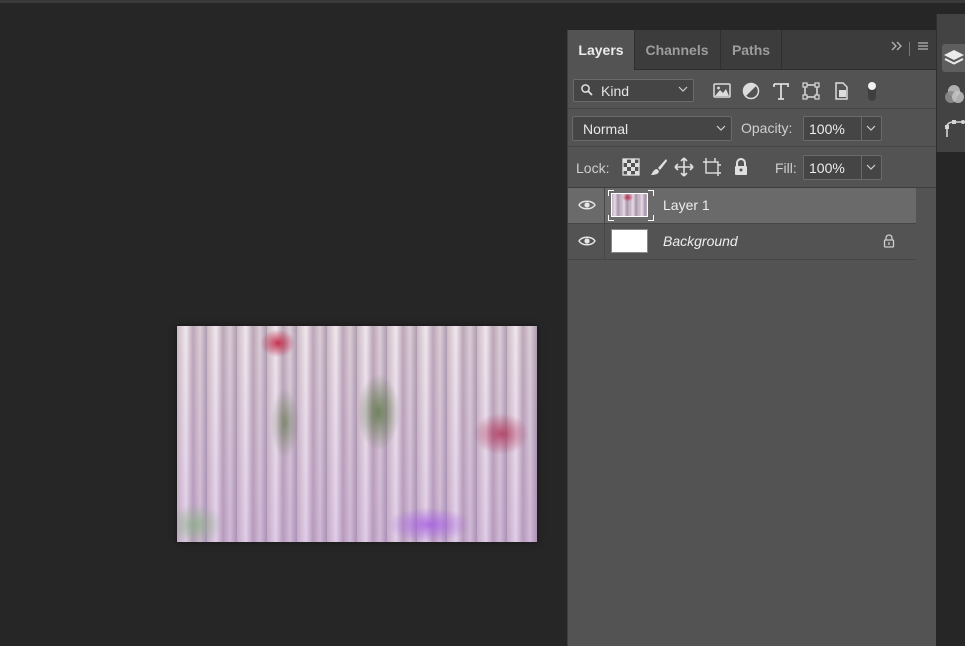  Describe the element at coordinates (606, 129) in the screenshot. I see `blend-mode-label: Normal` at that location.